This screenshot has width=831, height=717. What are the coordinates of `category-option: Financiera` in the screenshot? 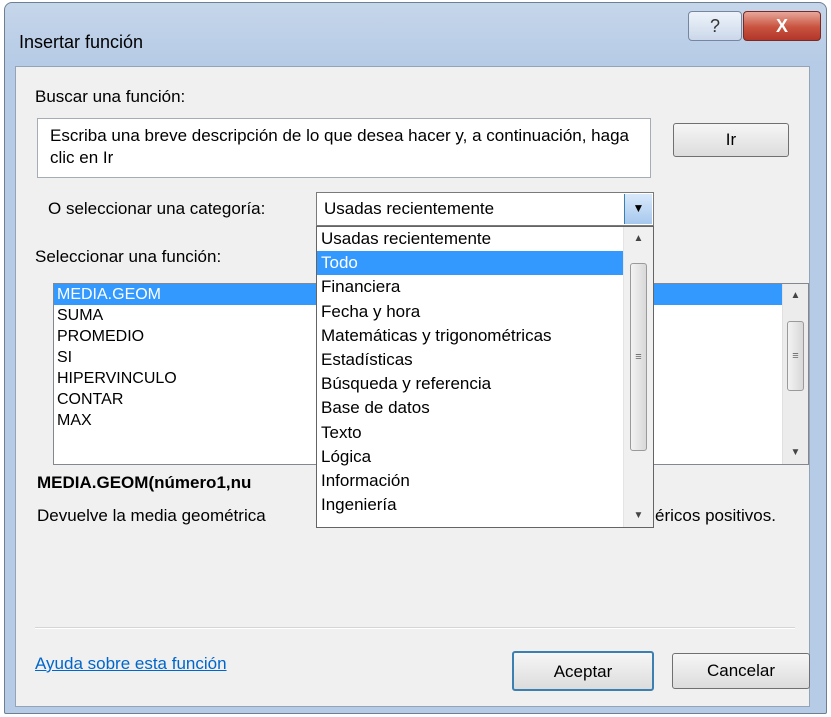 It's located at (485, 287).